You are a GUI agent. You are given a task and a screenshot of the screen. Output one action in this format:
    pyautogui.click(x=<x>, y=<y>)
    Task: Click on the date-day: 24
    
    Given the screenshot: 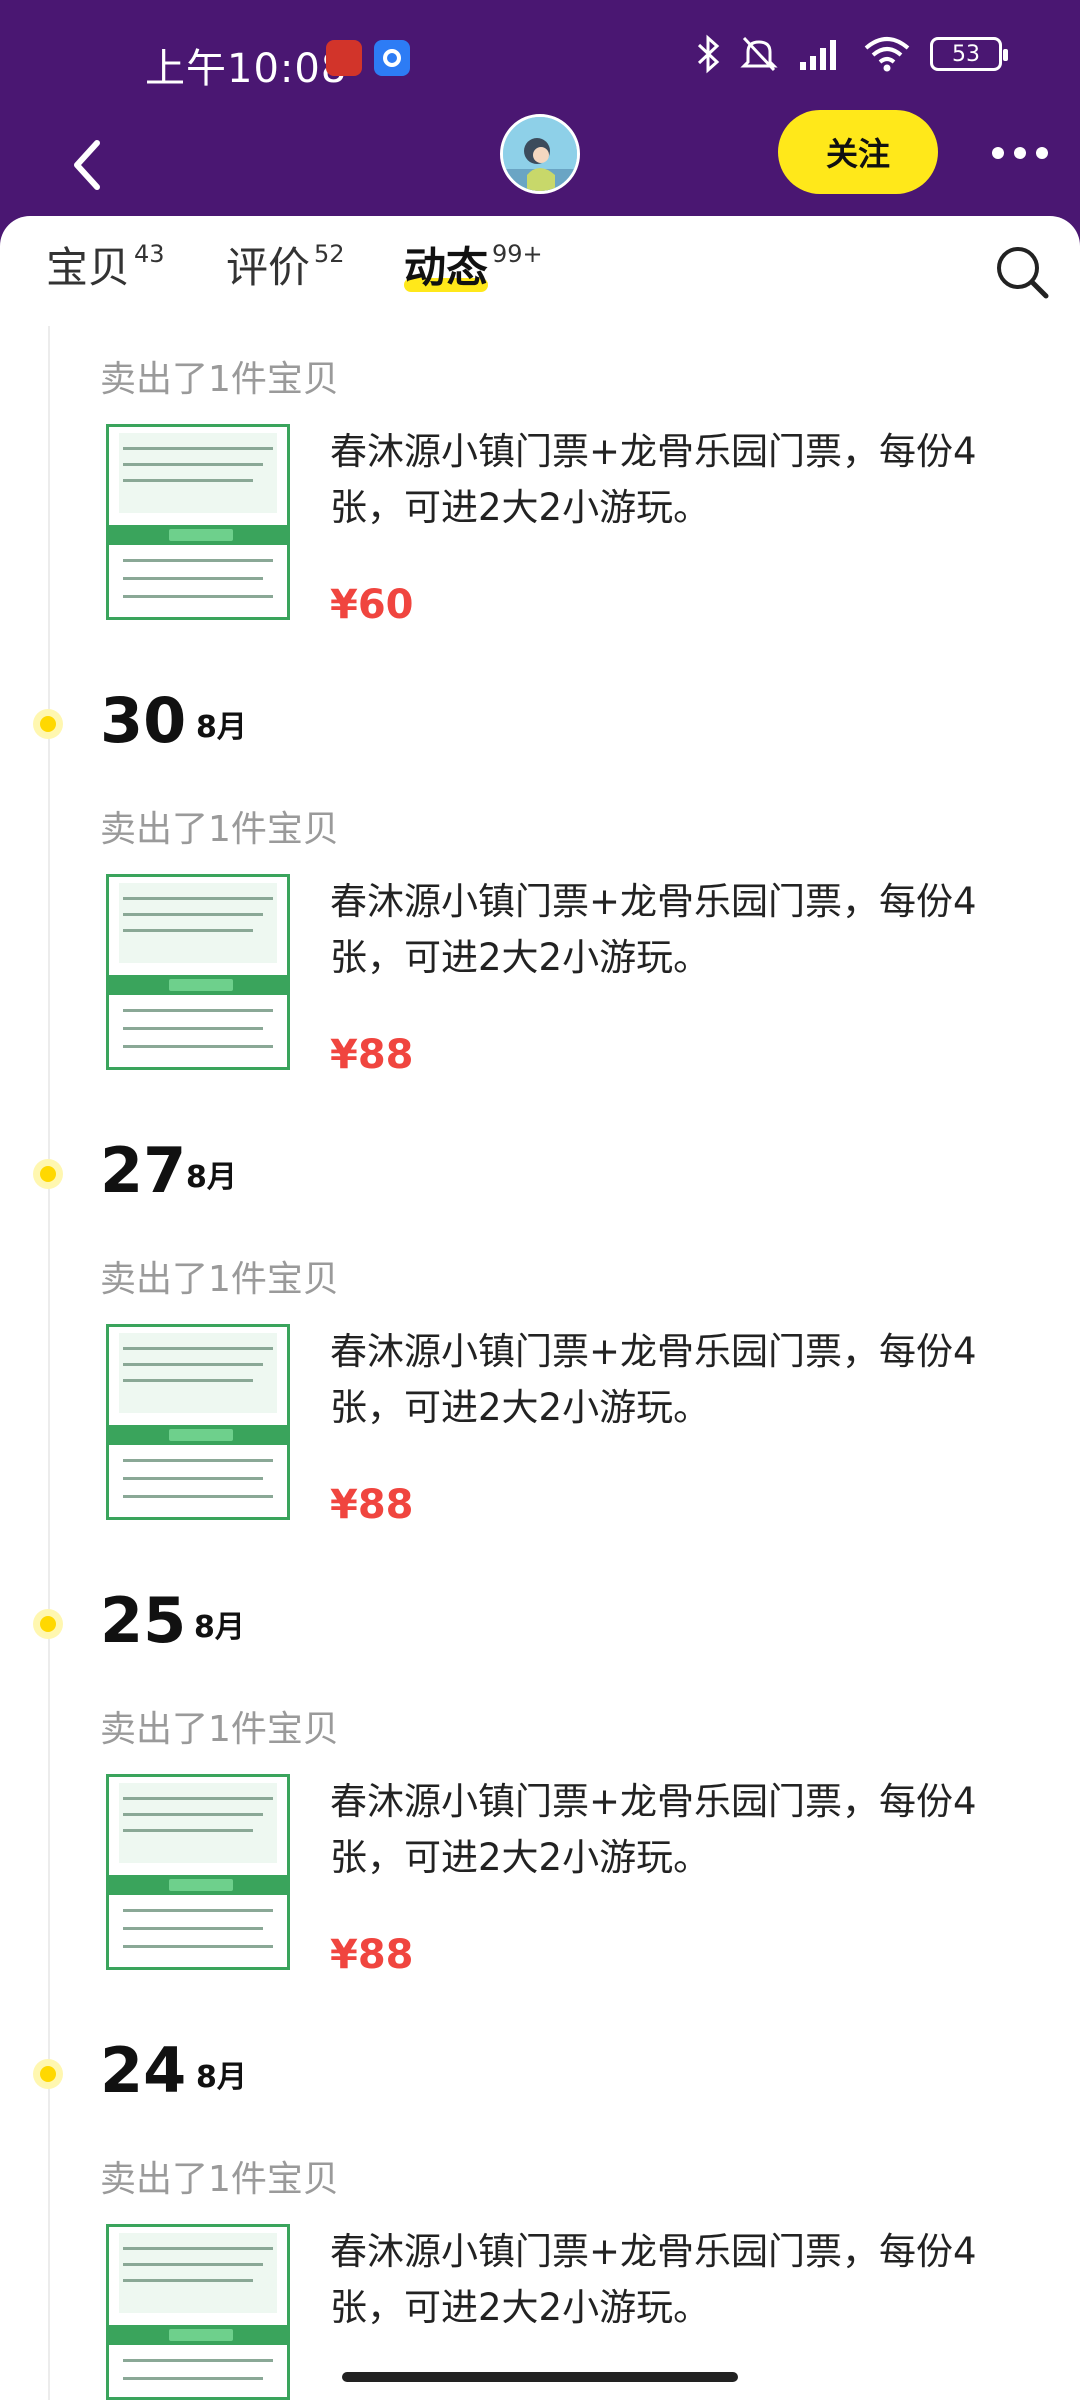 What is the action you would take?
    pyautogui.click(x=143, y=2070)
    